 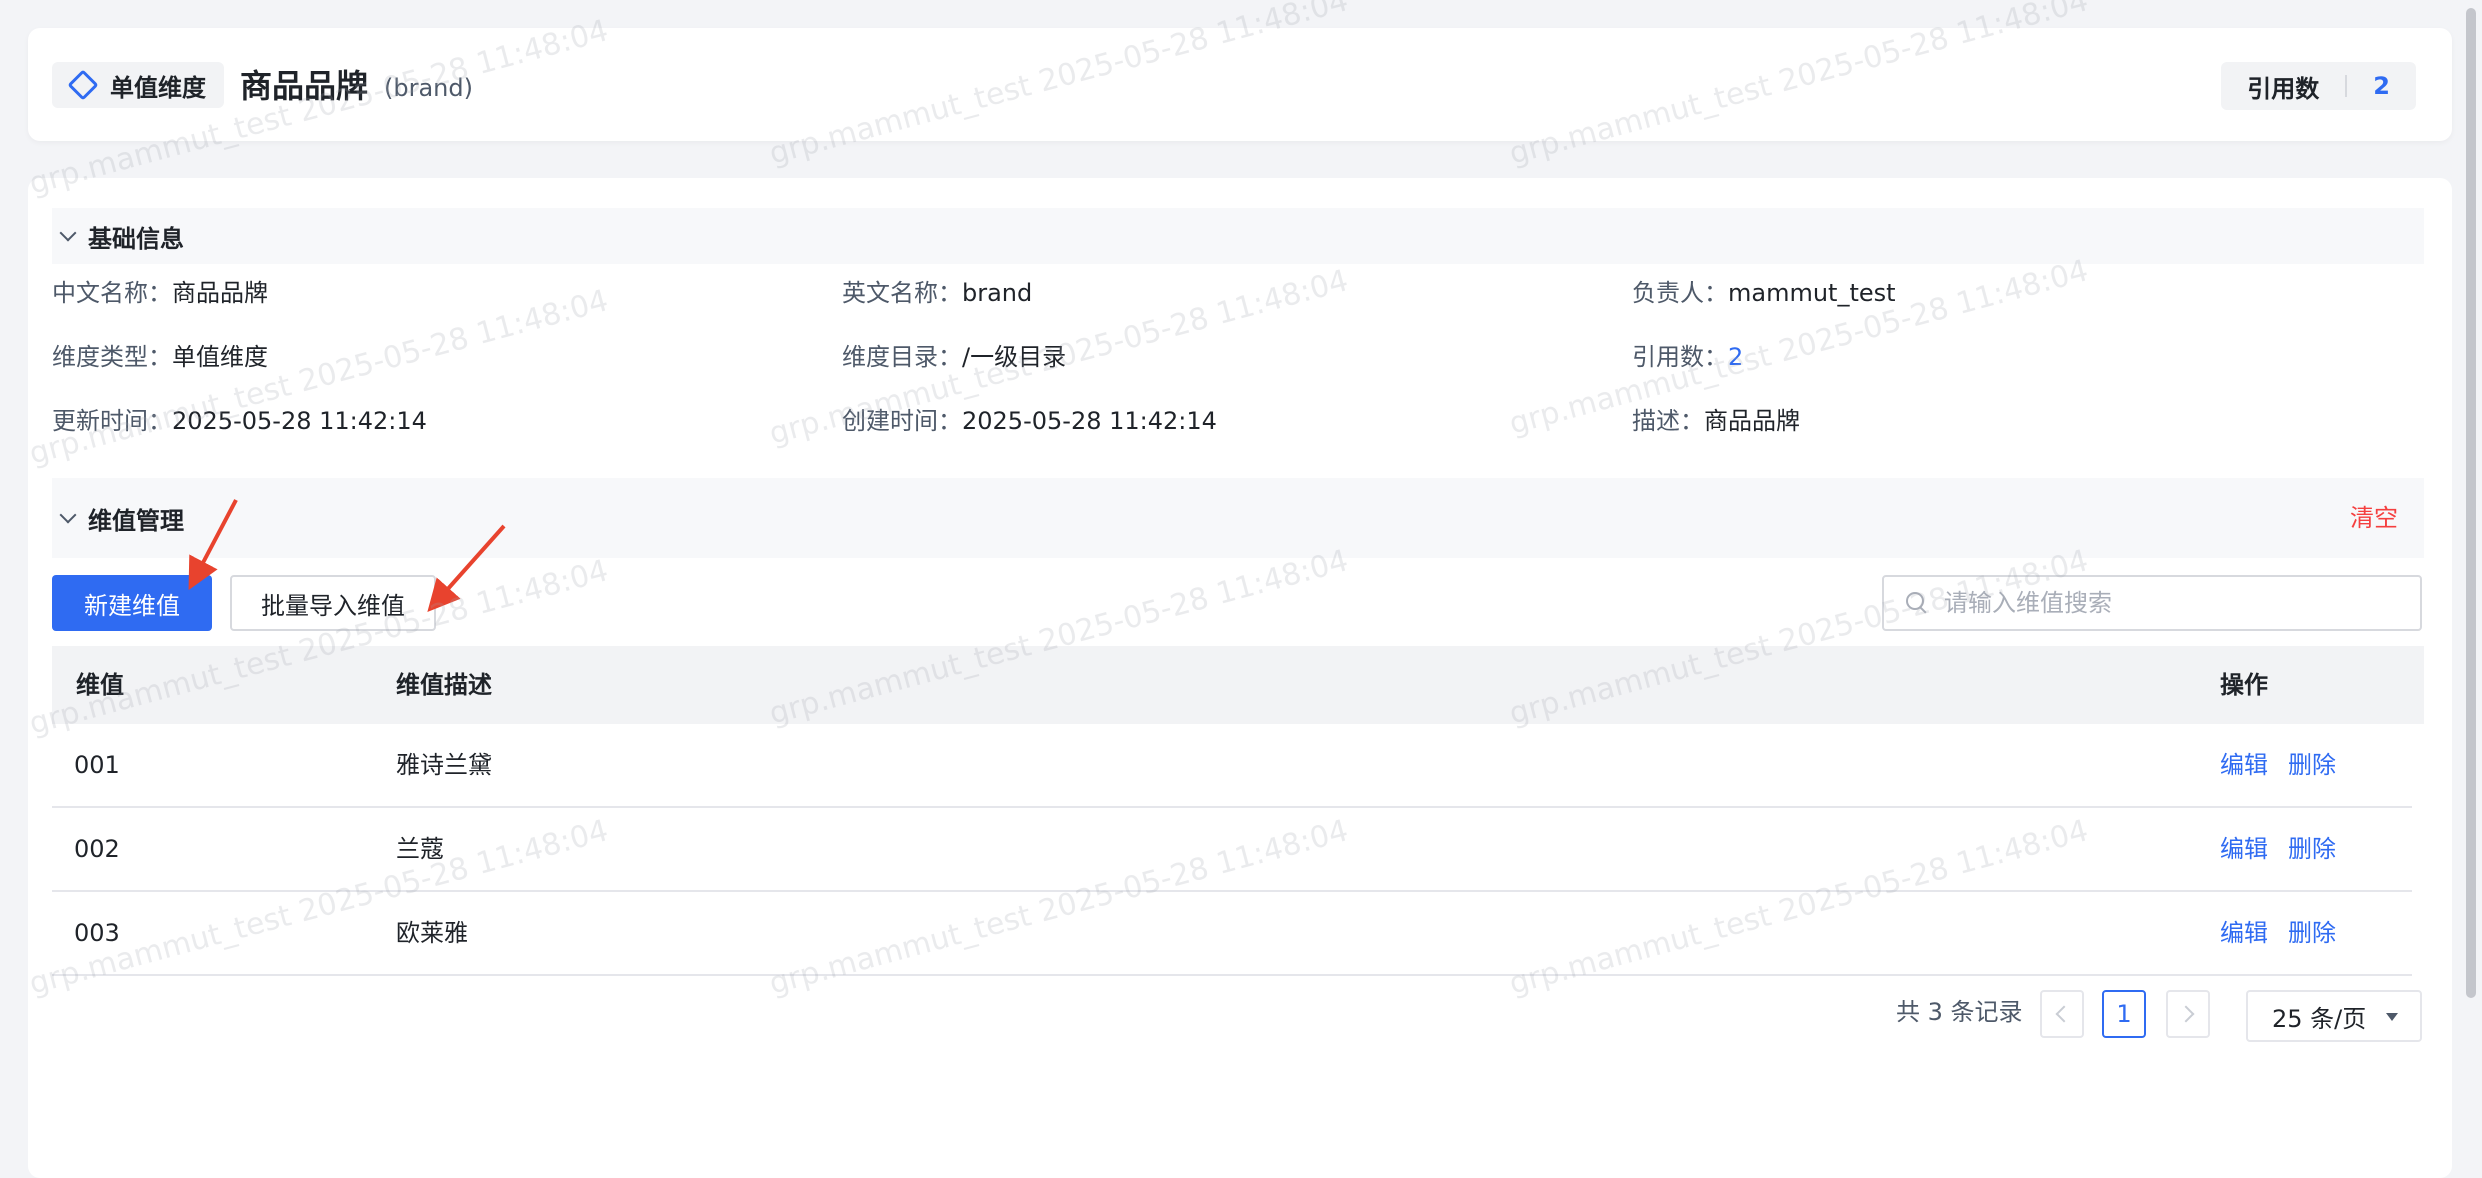 What do you see at coordinates (83, 85) in the screenshot?
I see `diamond-icon` at bounding box center [83, 85].